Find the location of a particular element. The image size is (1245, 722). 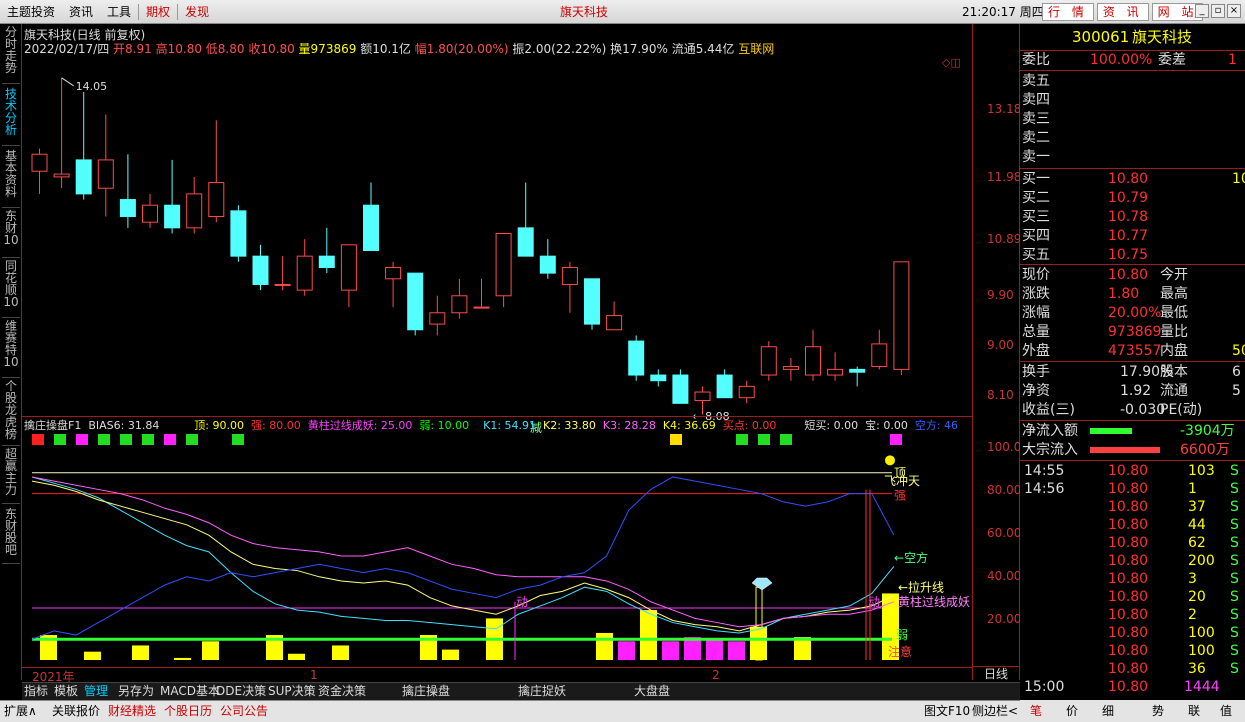

status-expand: 扩展∧ is located at coordinates (20, 711).